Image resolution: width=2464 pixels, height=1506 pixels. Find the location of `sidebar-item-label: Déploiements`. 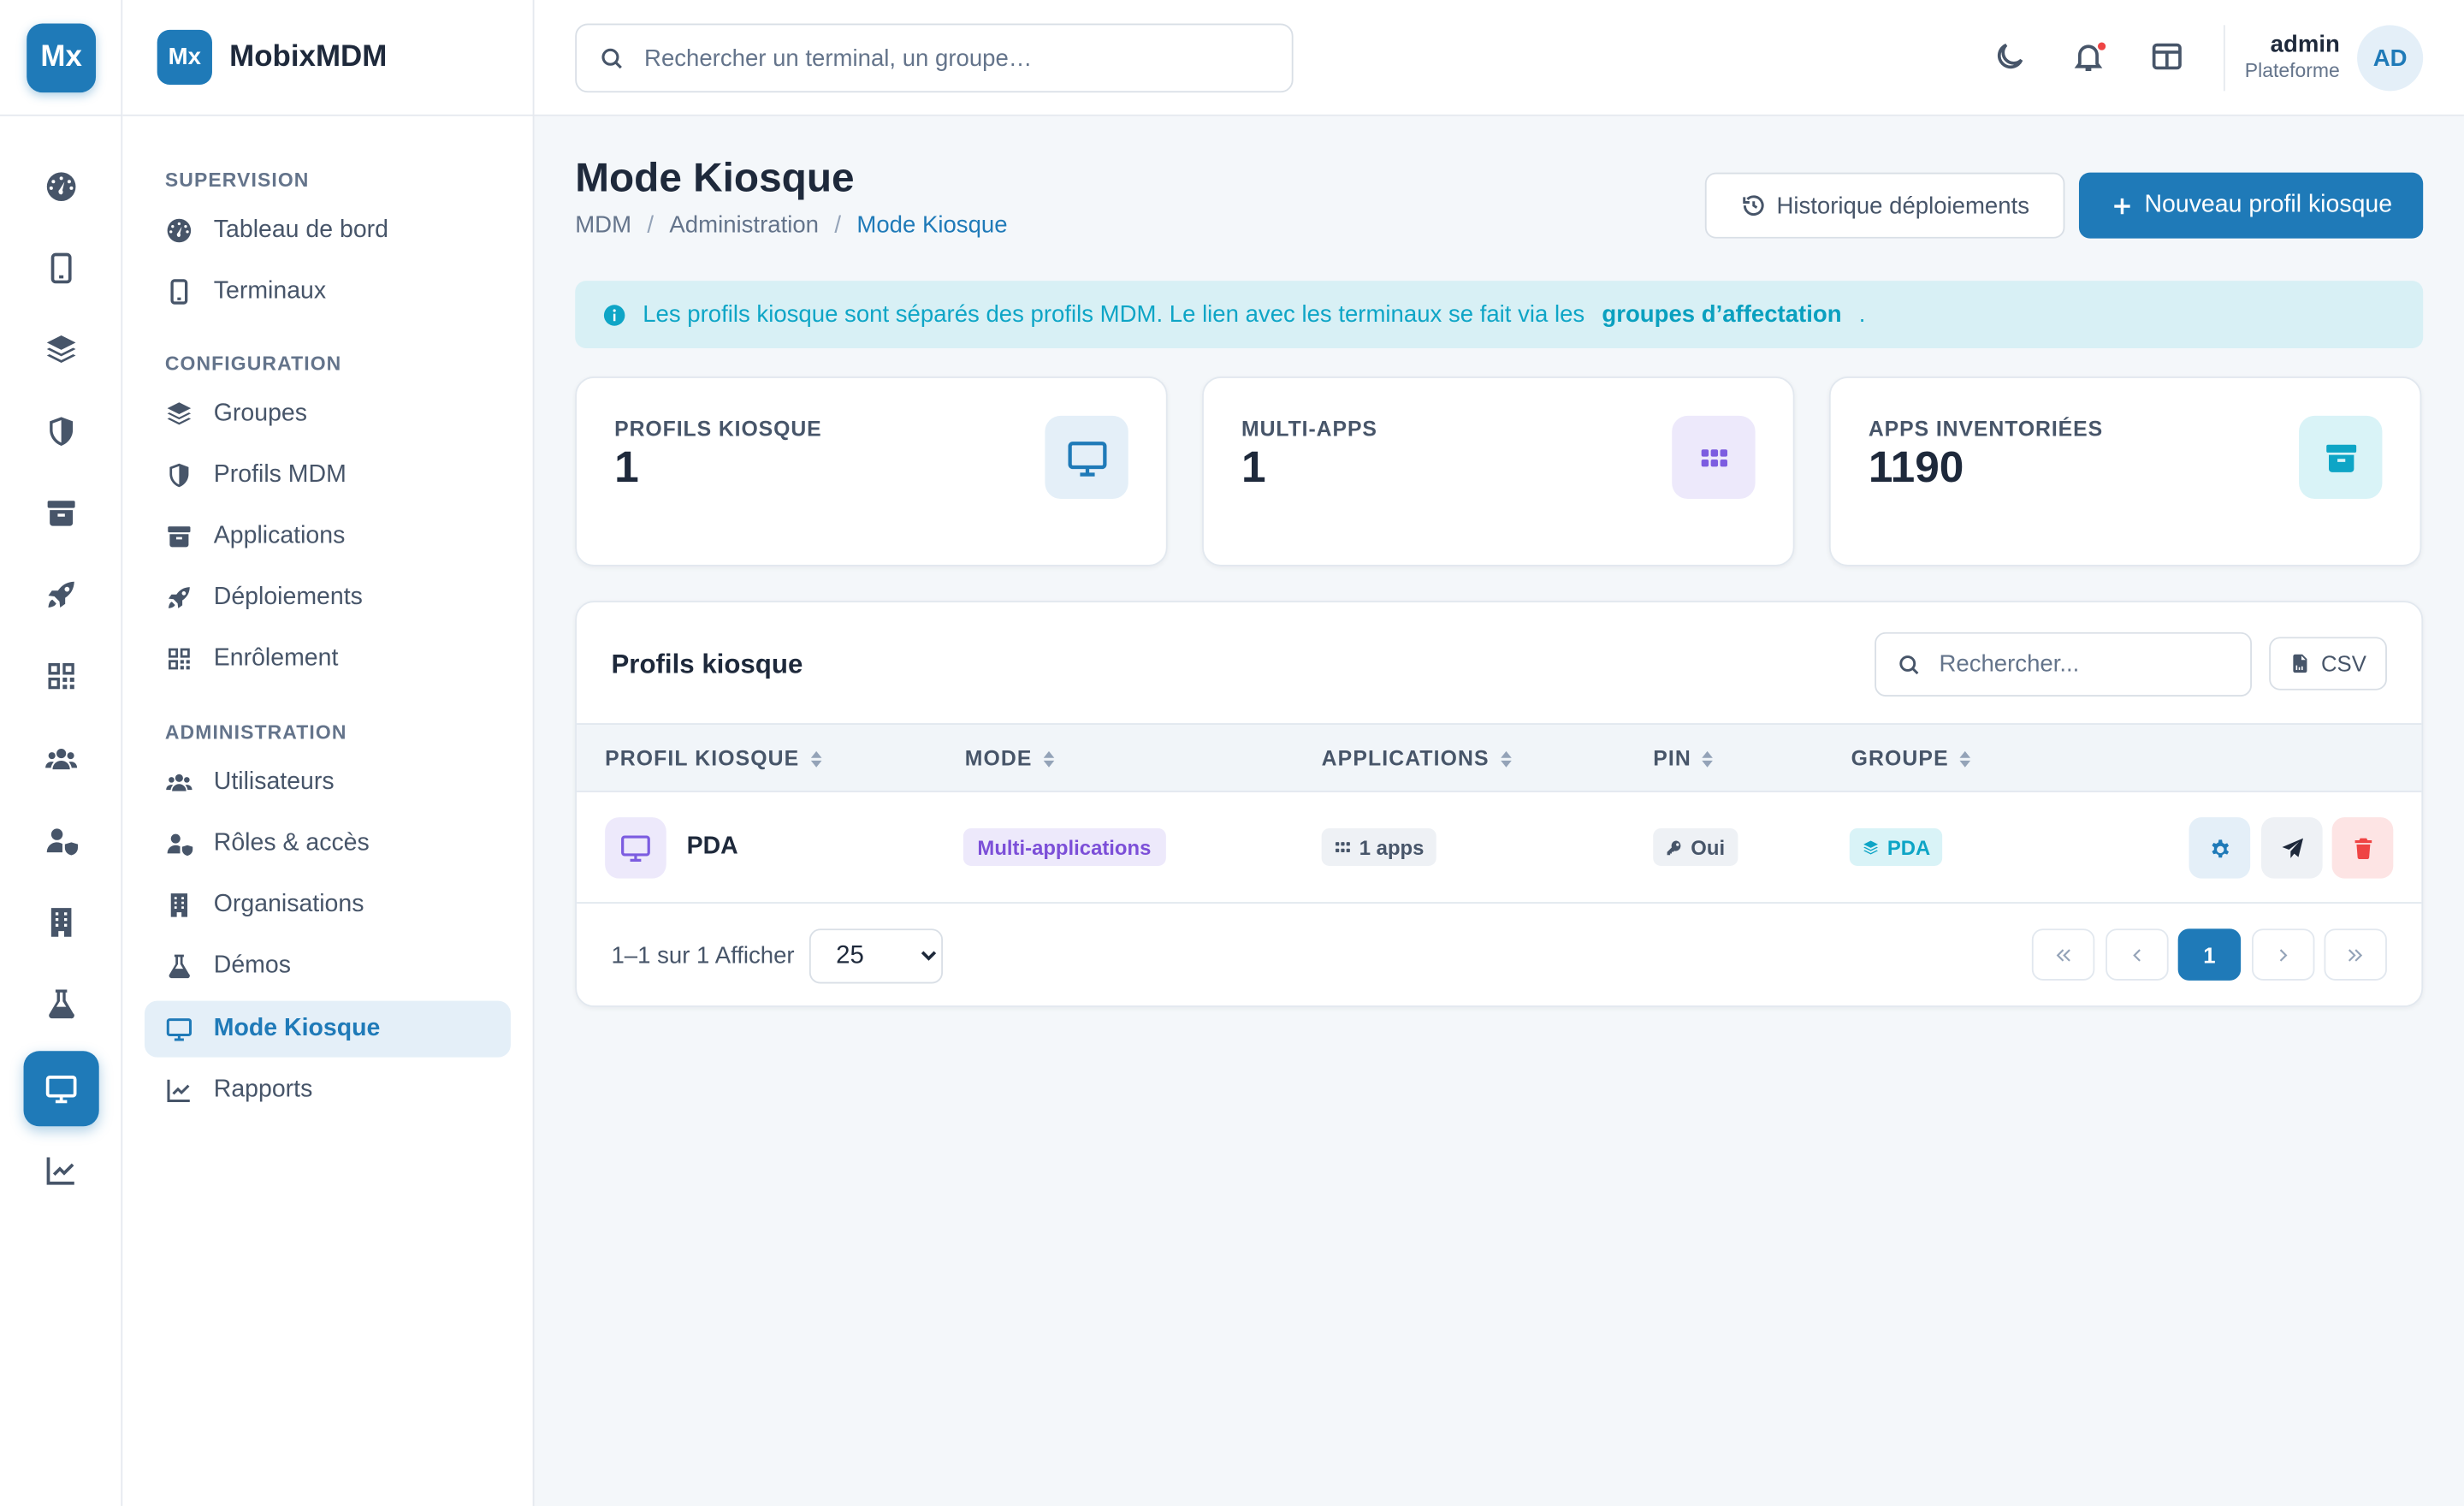

sidebar-item-label: Déploiements is located at coordinates (288, 597).